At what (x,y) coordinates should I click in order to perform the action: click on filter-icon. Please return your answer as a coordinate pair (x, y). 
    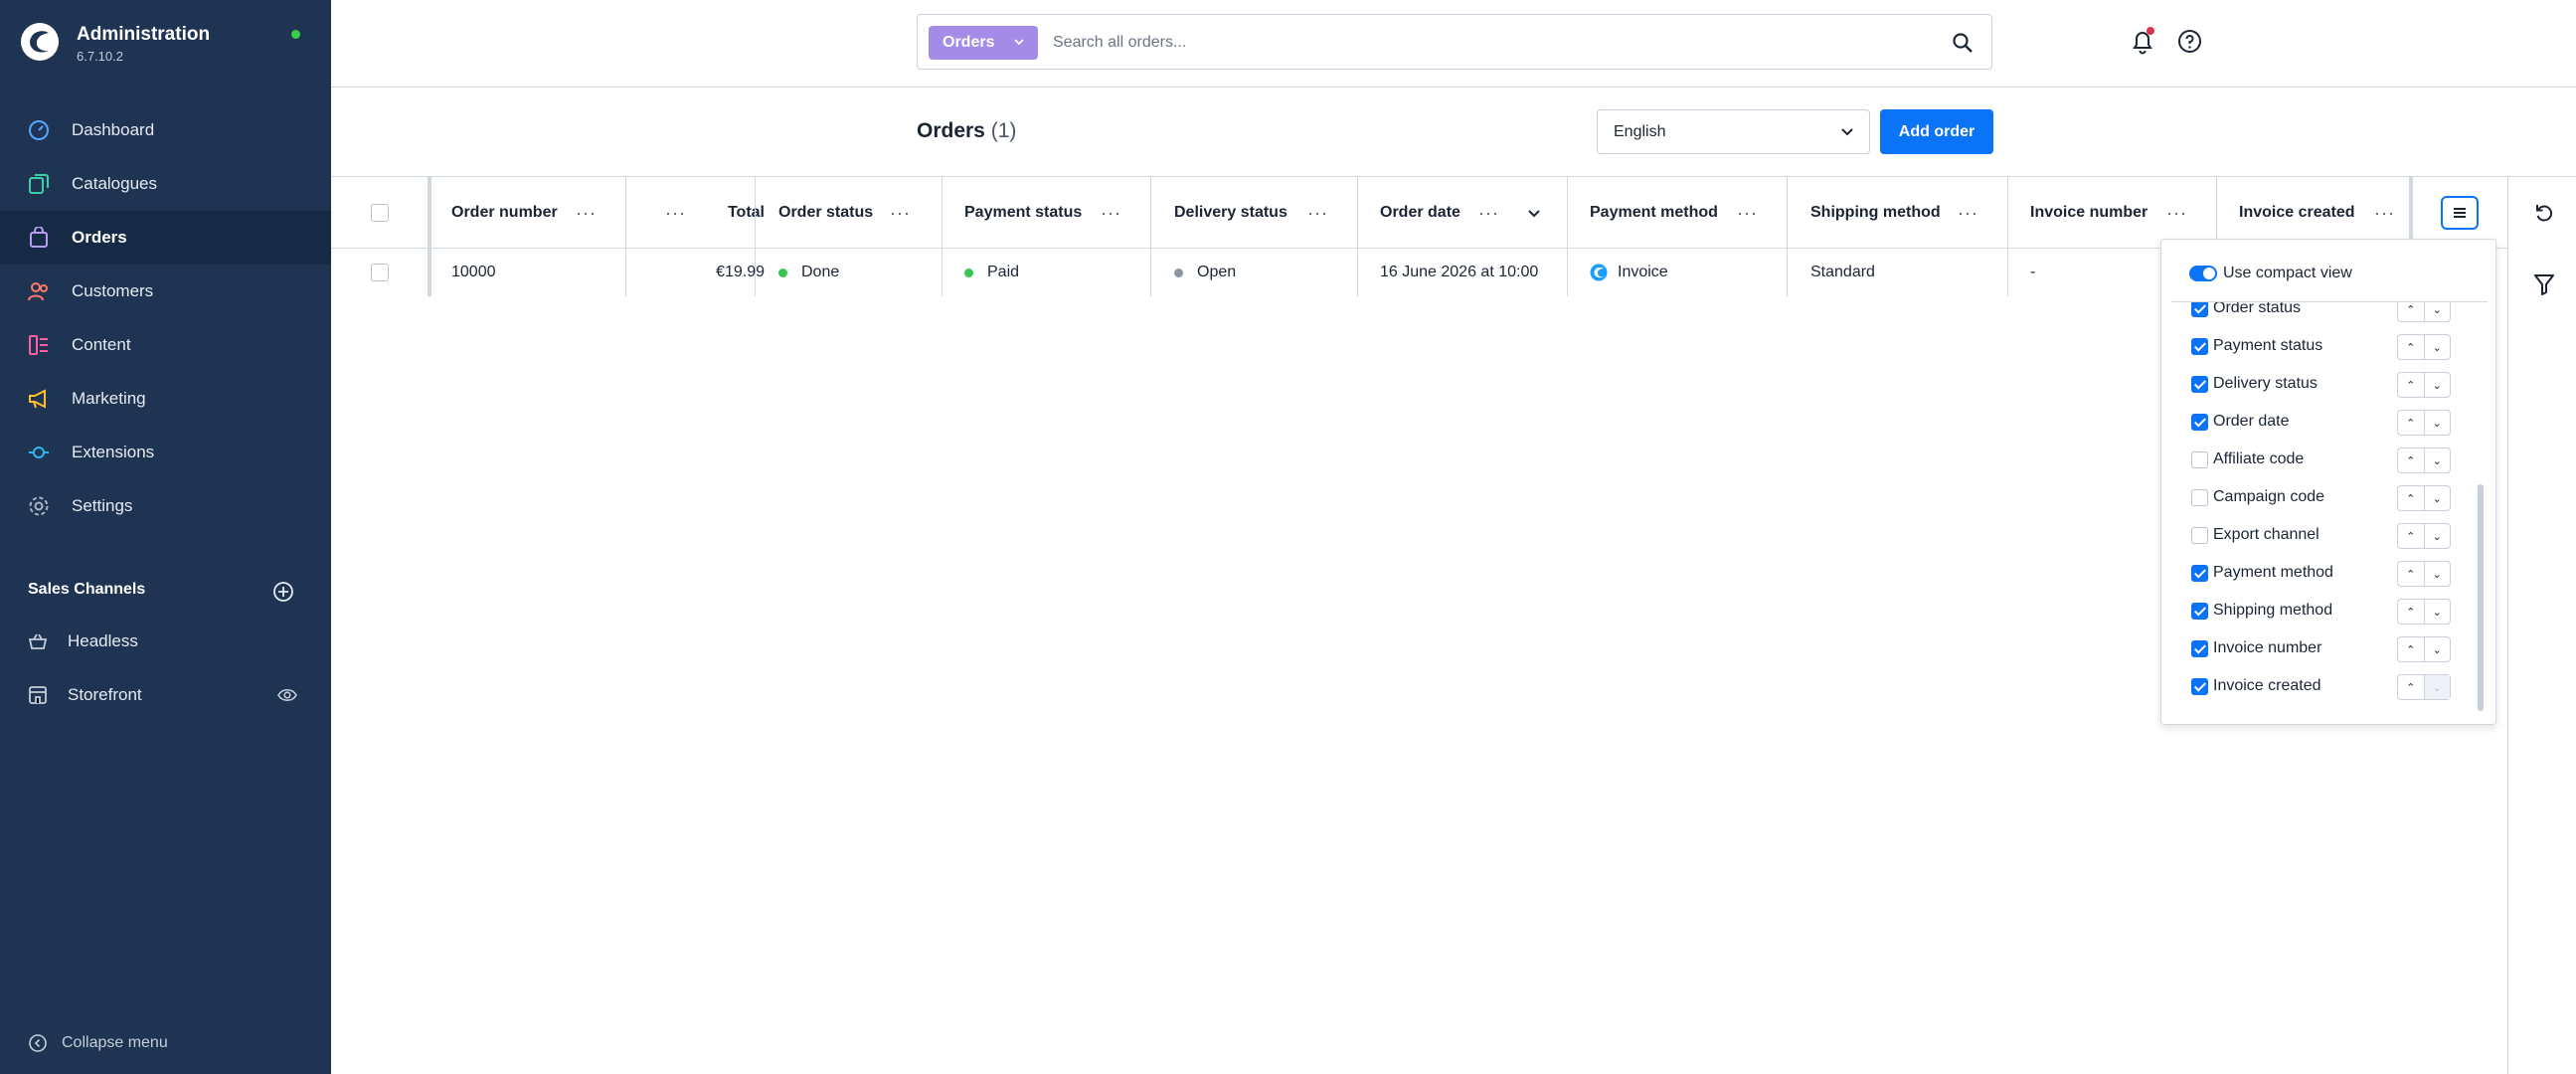
    Looking at the image, I should click on (2544, 284).